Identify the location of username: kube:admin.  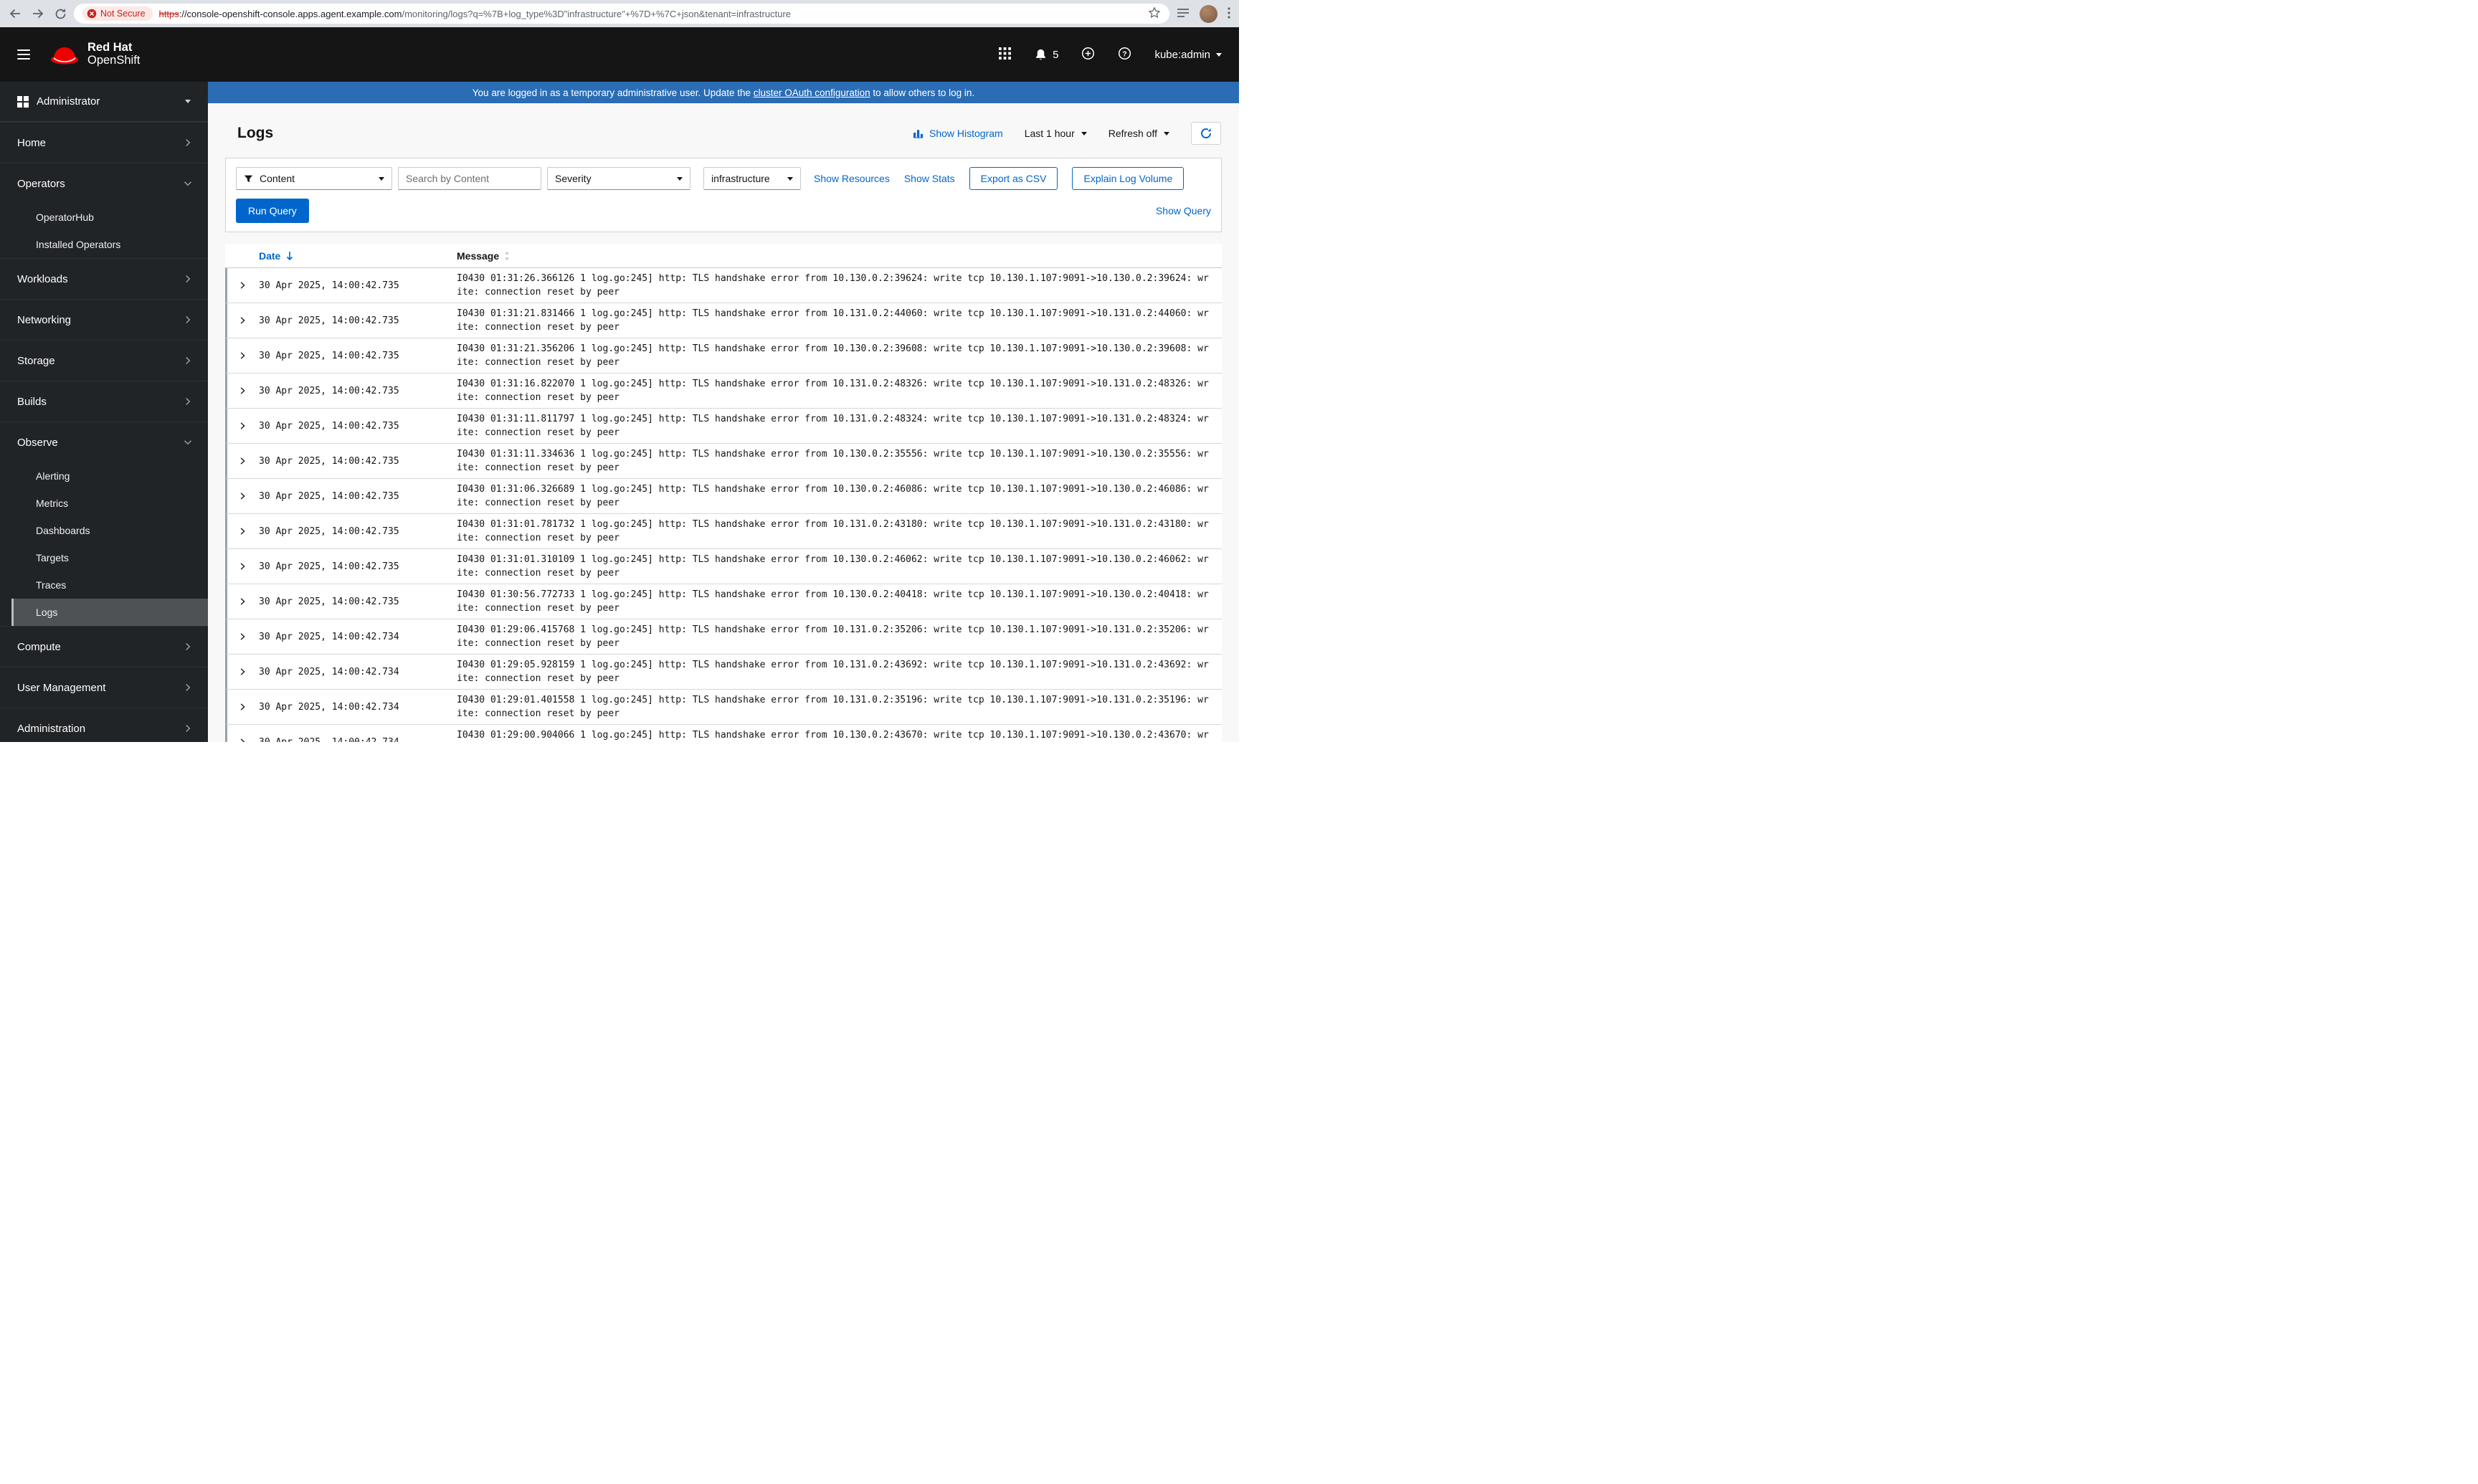
(1182, 54).